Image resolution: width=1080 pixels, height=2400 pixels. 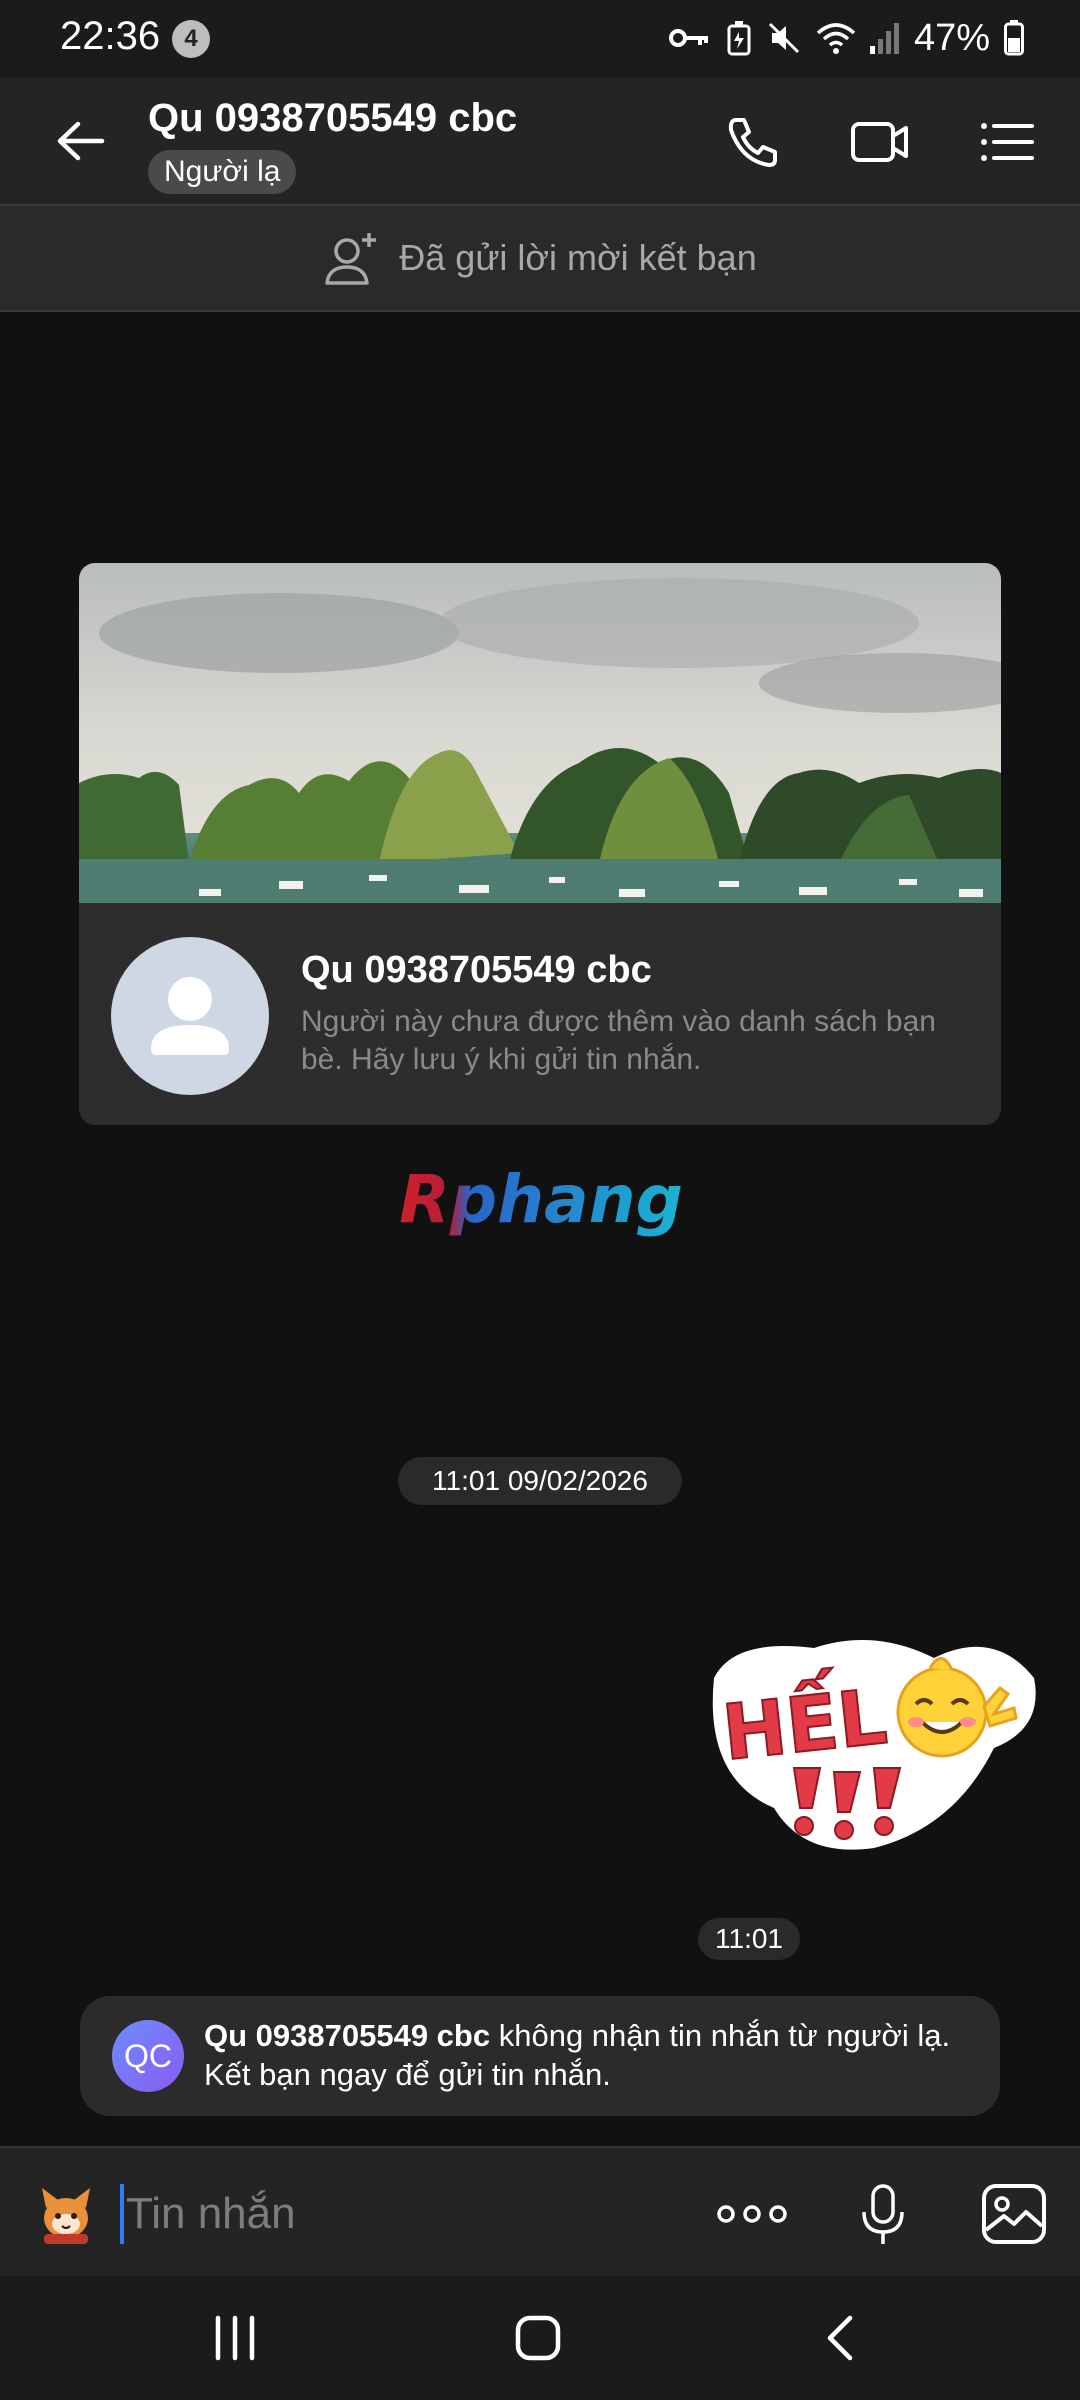 I want to click on notification-count-badge: 4, so click(x=191, y=39).